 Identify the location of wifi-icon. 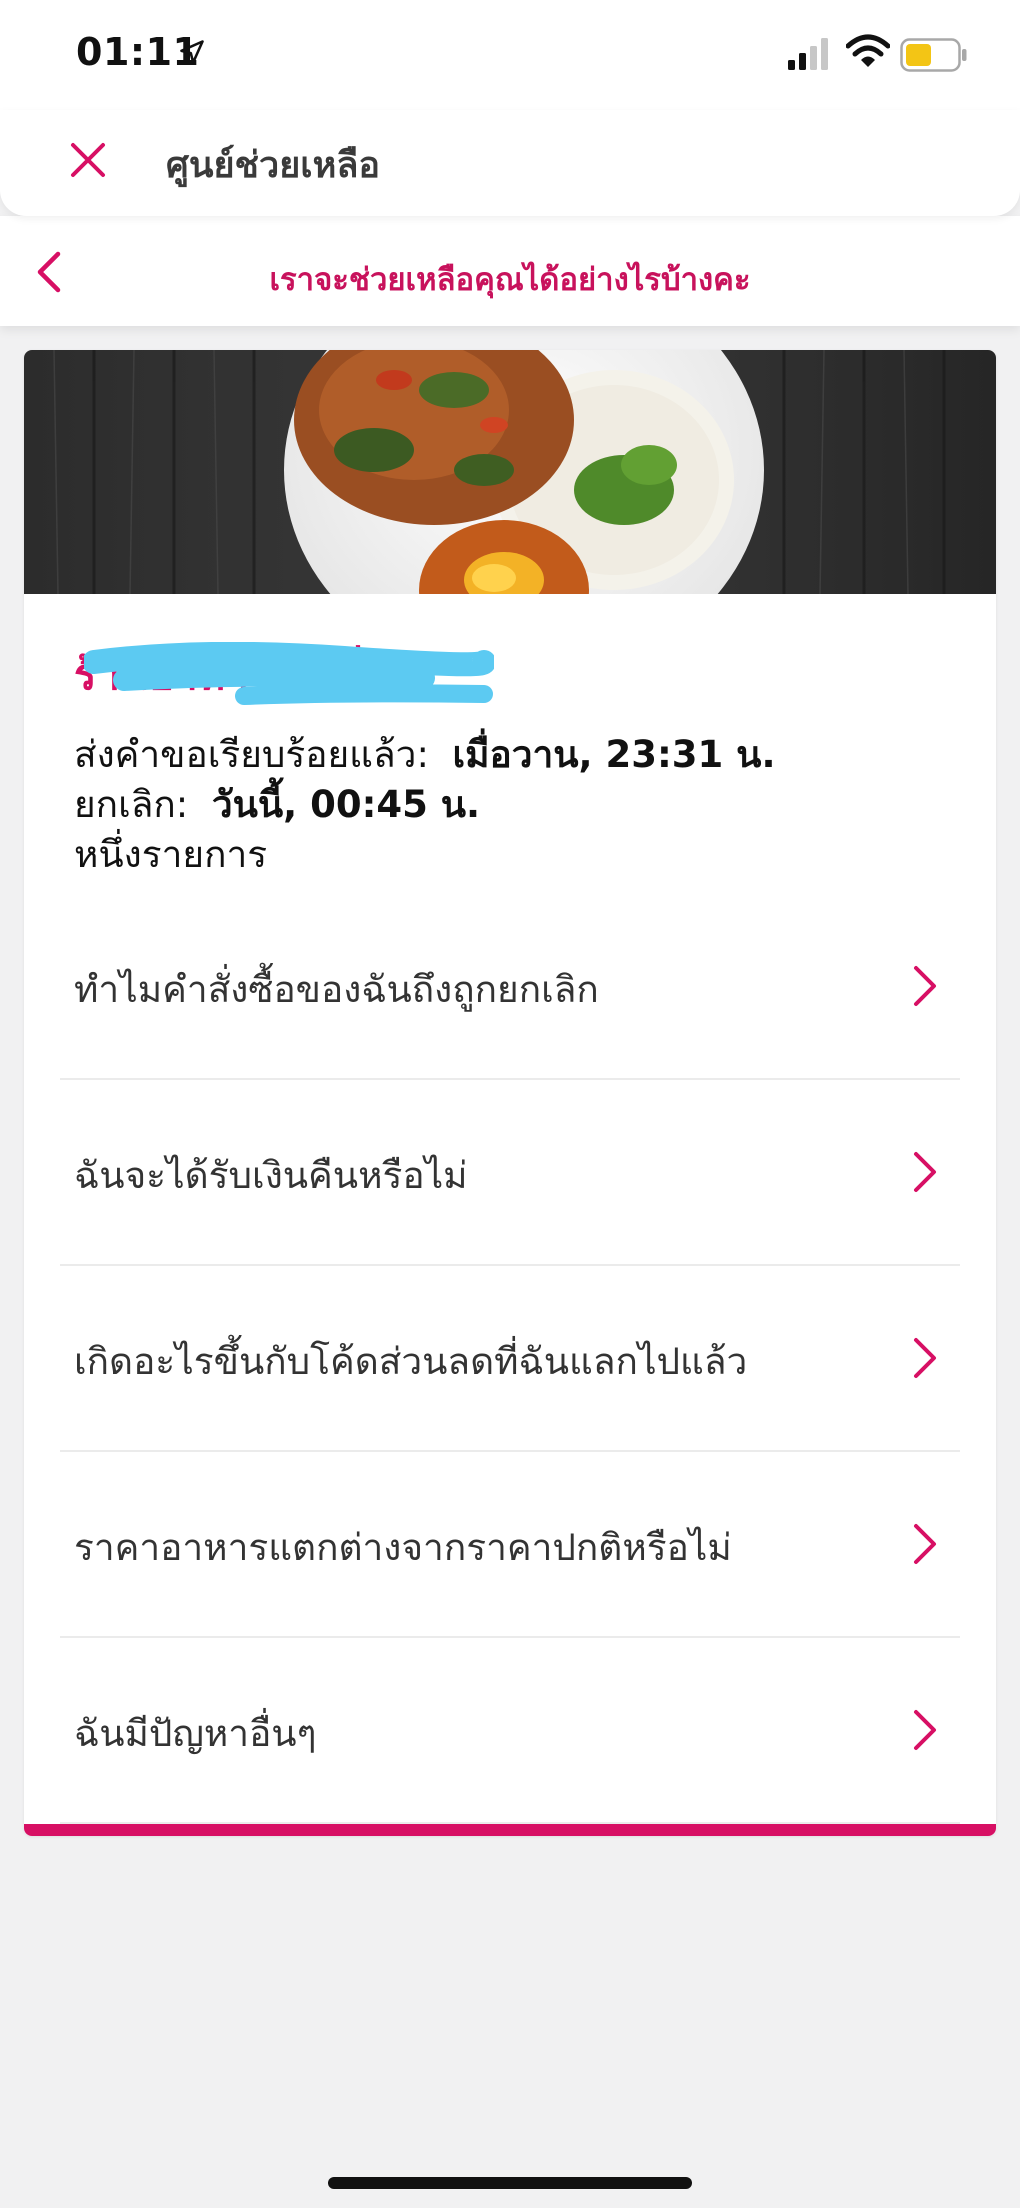
(868, 50).